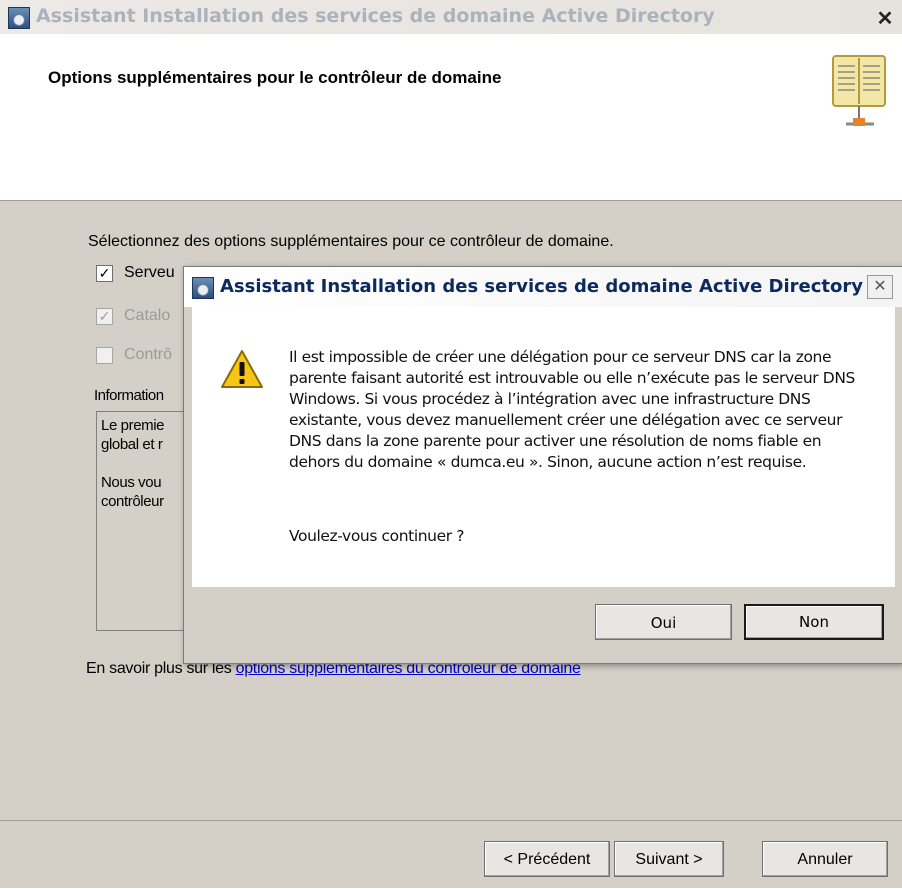  Describe the element at coordinates (814, 622) in the screenshot. I see `no-button: Non` at that location.